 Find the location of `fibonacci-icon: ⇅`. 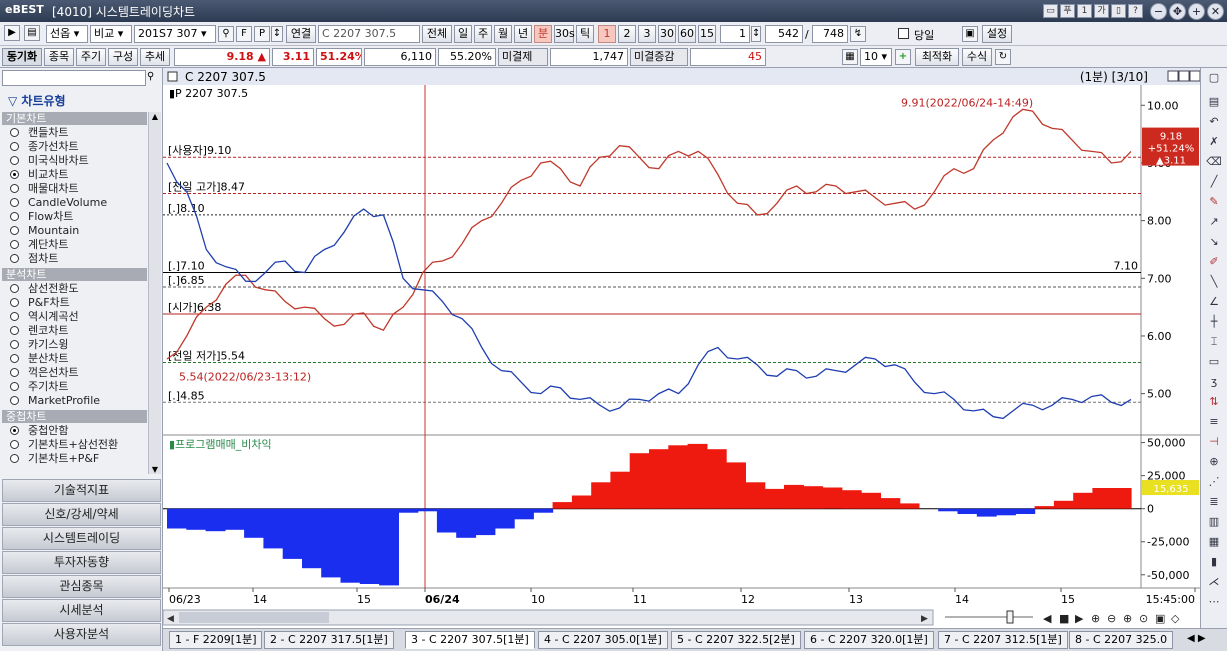

fibonacci-icon: ⇅ is located at coordinates (1214, 402).